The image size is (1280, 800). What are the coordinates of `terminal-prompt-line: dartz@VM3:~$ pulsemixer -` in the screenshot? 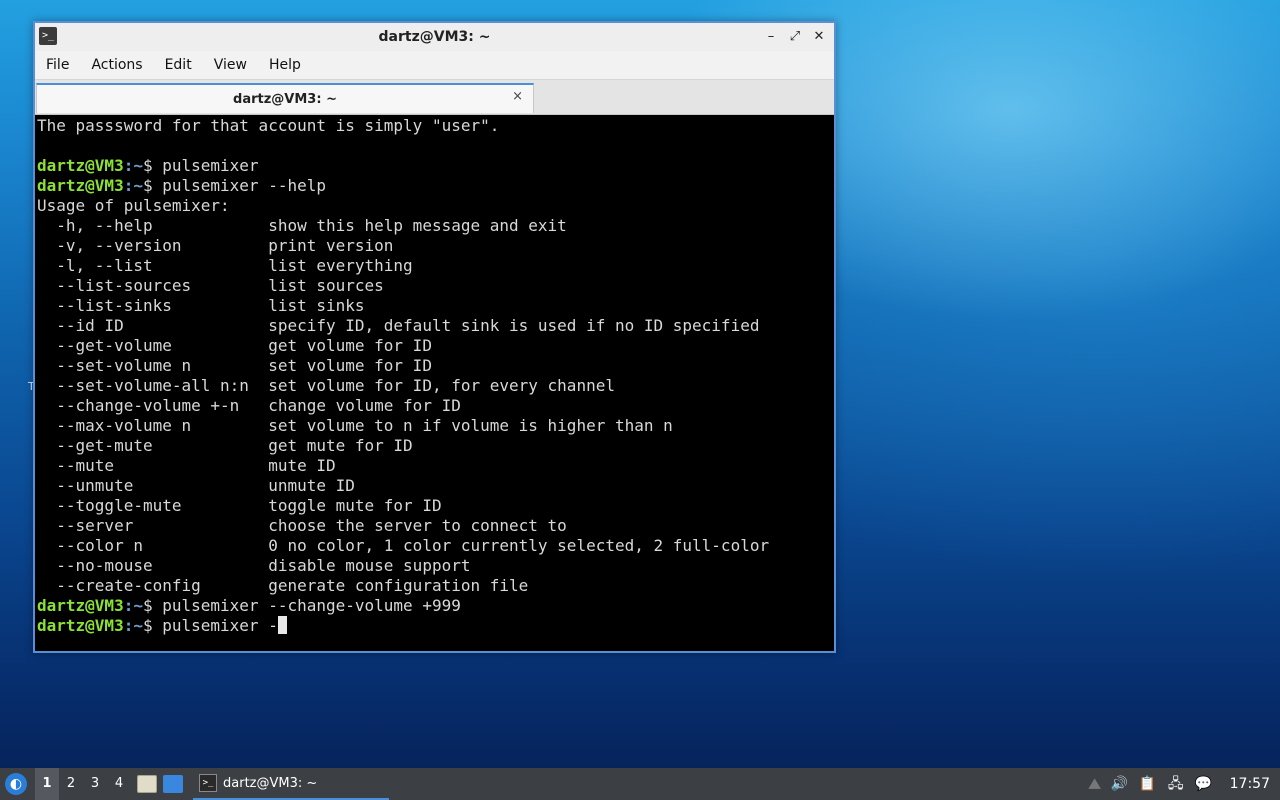 It's located at (434, 626).